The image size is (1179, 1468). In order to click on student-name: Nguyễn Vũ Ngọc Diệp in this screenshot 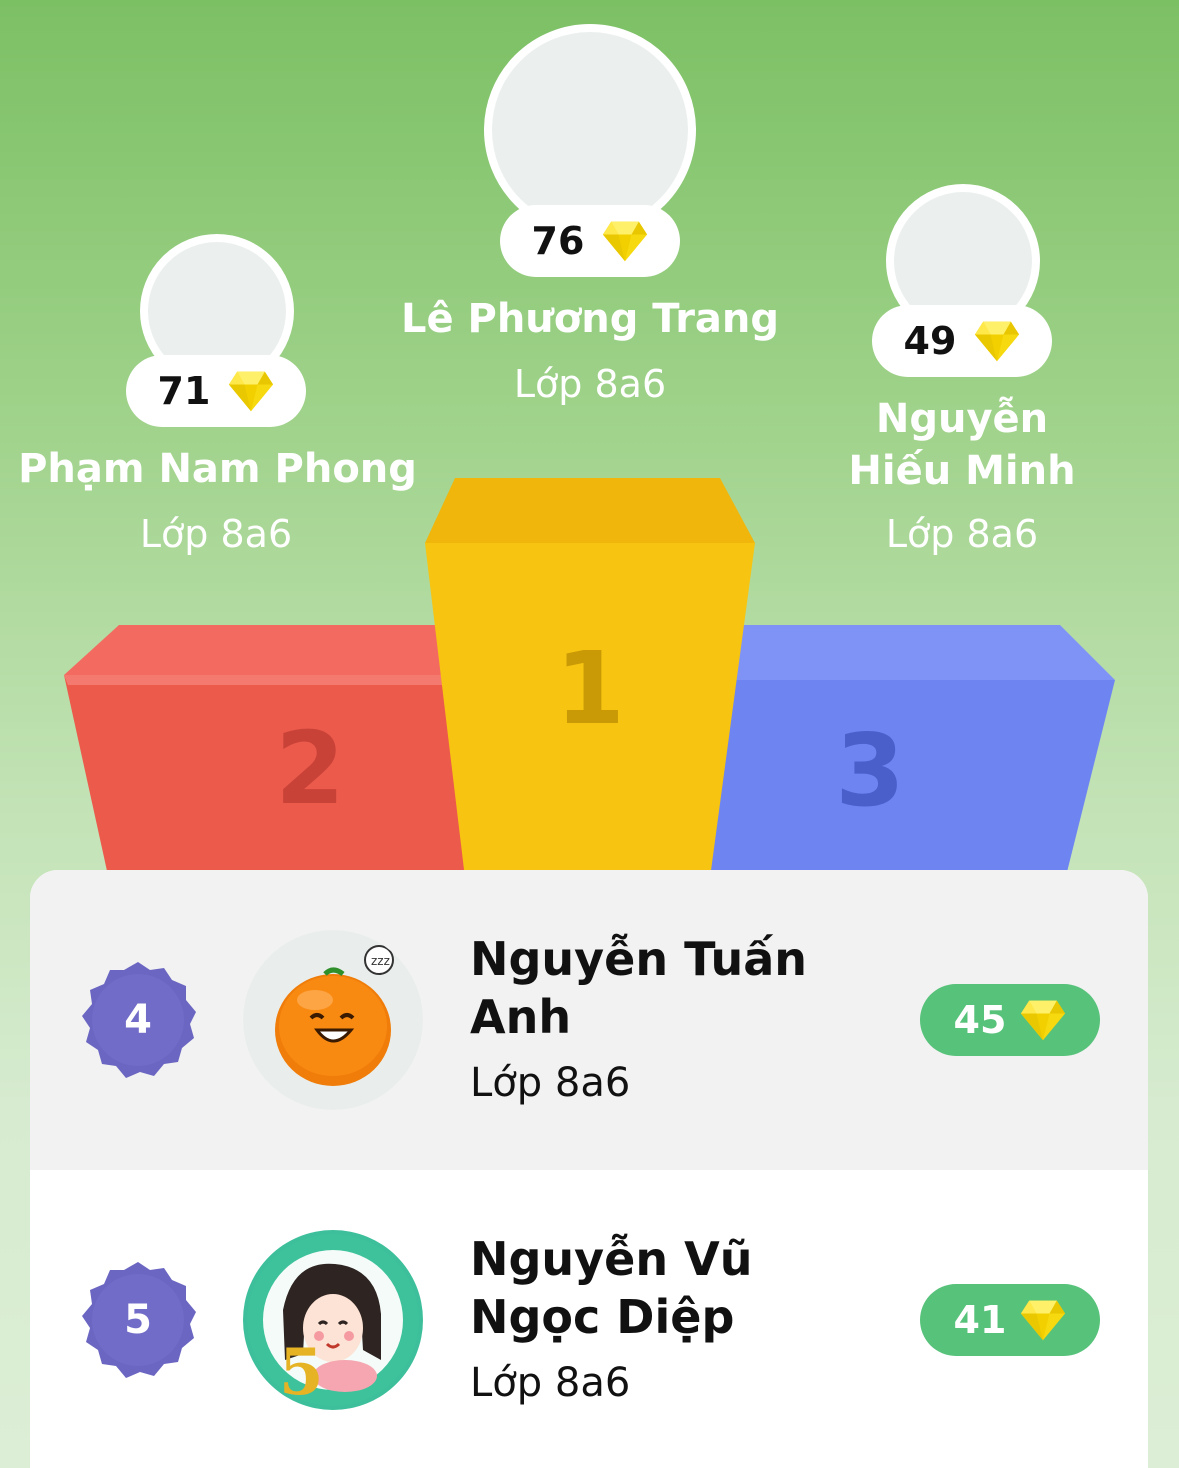, I will do `click(611, 1288)`.